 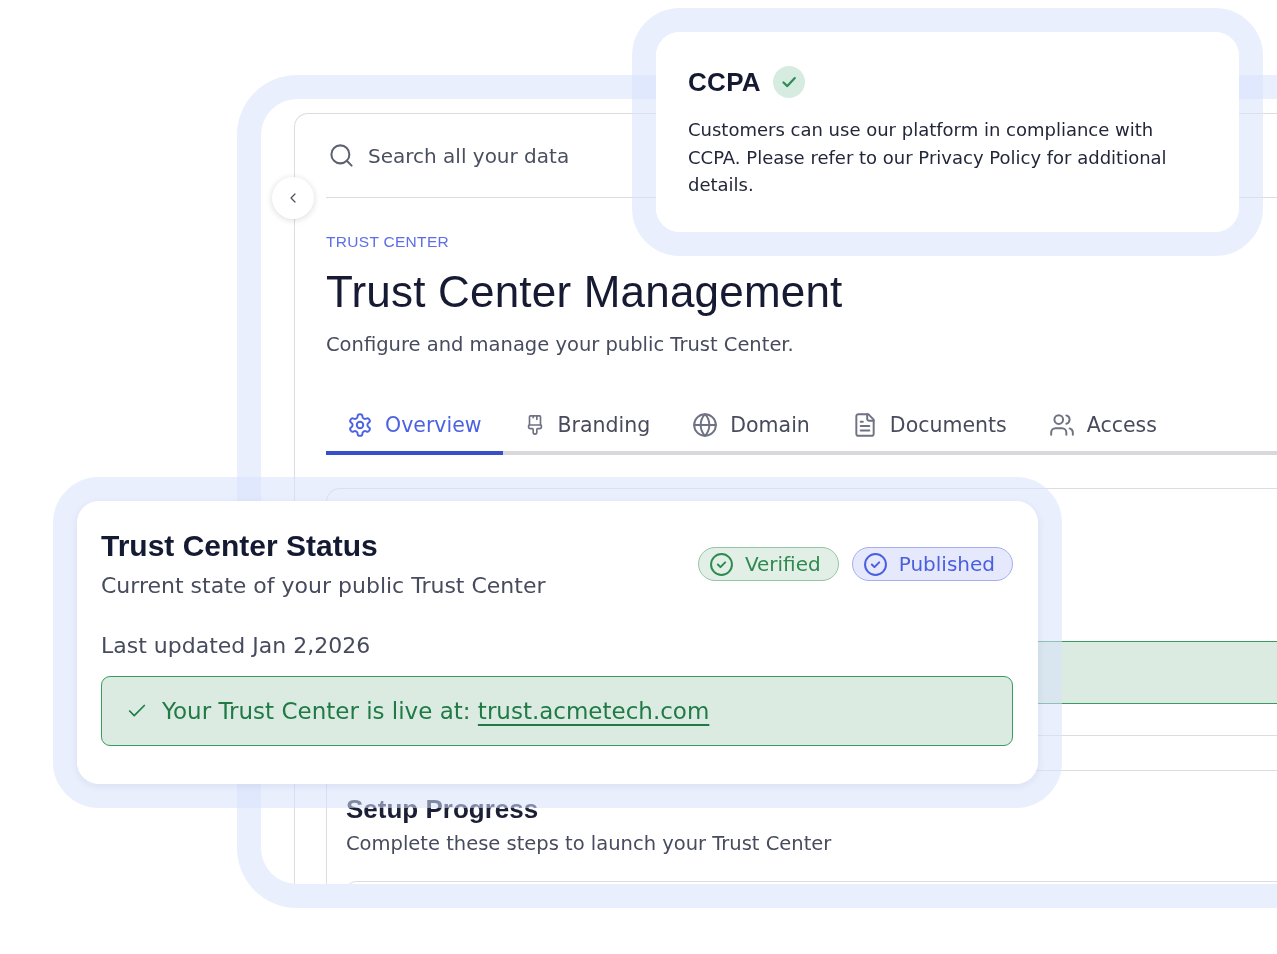 What do you see at coordinates (589, 844) in the screenshot?
I see `card-subtitle: Complete these steps to launch your Trust Center` at bounding box center [589, 844].